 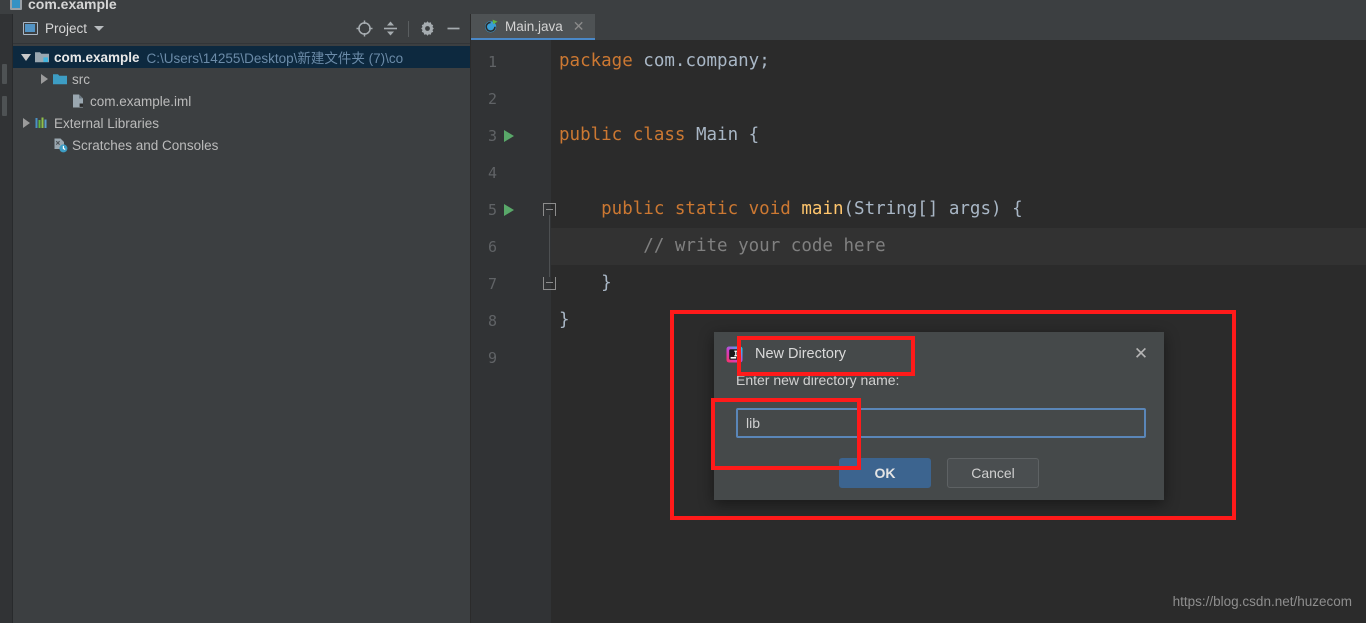 I want to click on window-title: com.example, so click(x=72, y=6).